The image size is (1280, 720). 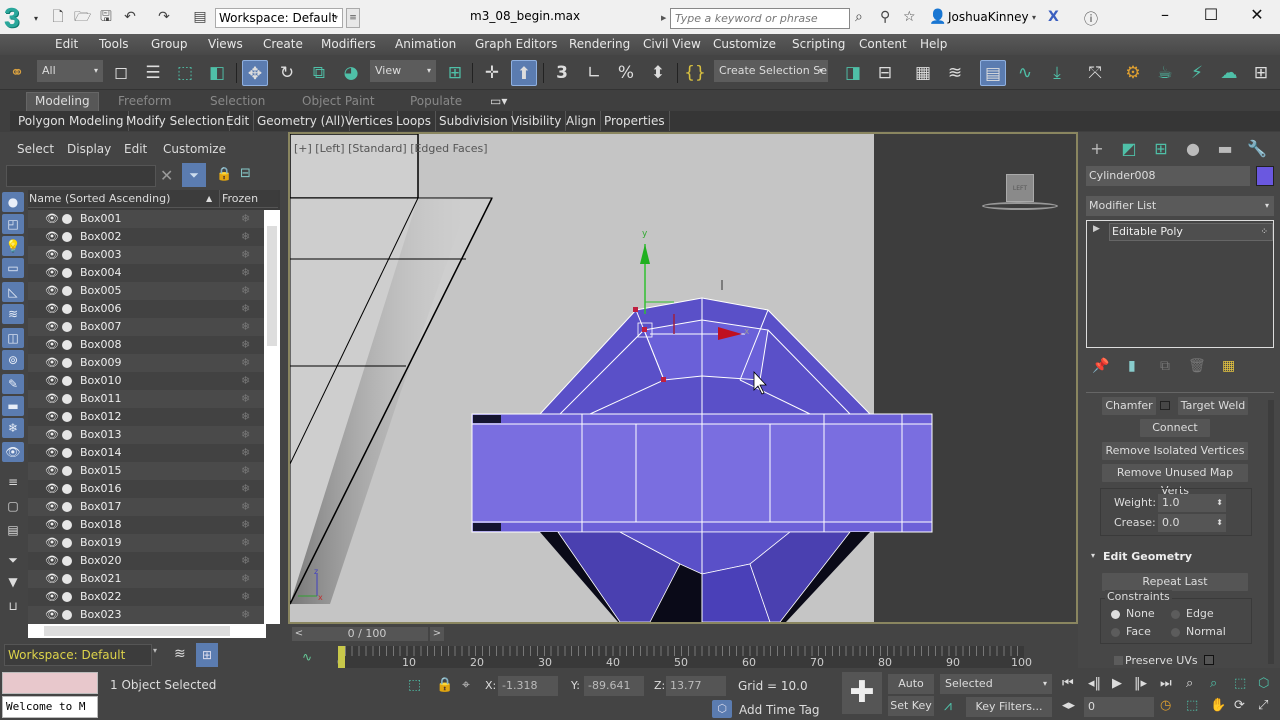 What do you see at coordinates (245, 173) in the screenshot?
I see `hierarchy-icon: ⊟` at bounding box center [245, 173].